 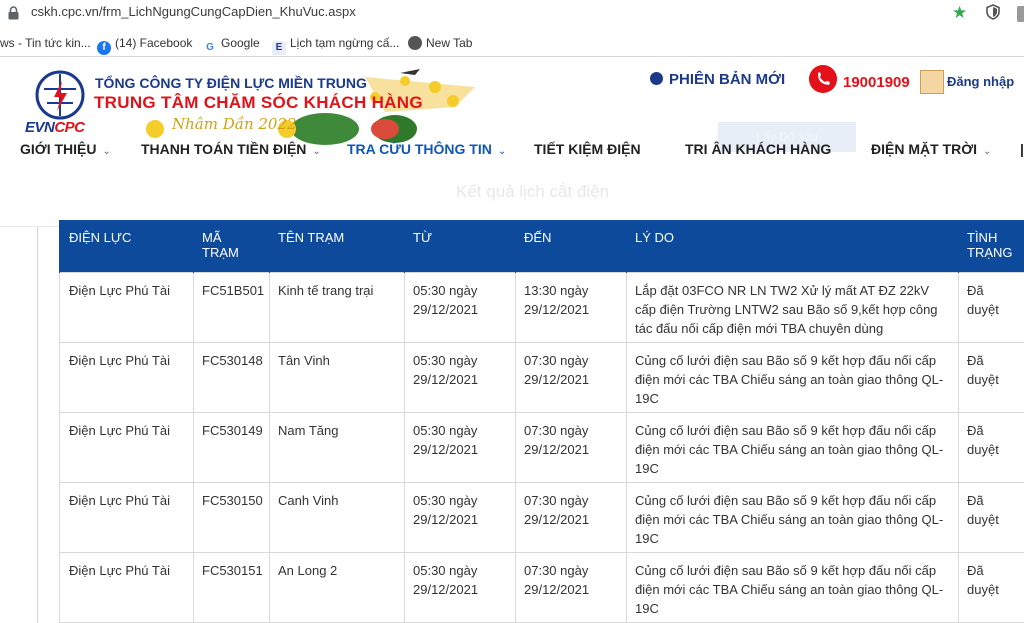 What do you see at coordinates (792, 246) in the screenshot?
I see `column-header: LÝ DO` at bounding box center [792, 246].